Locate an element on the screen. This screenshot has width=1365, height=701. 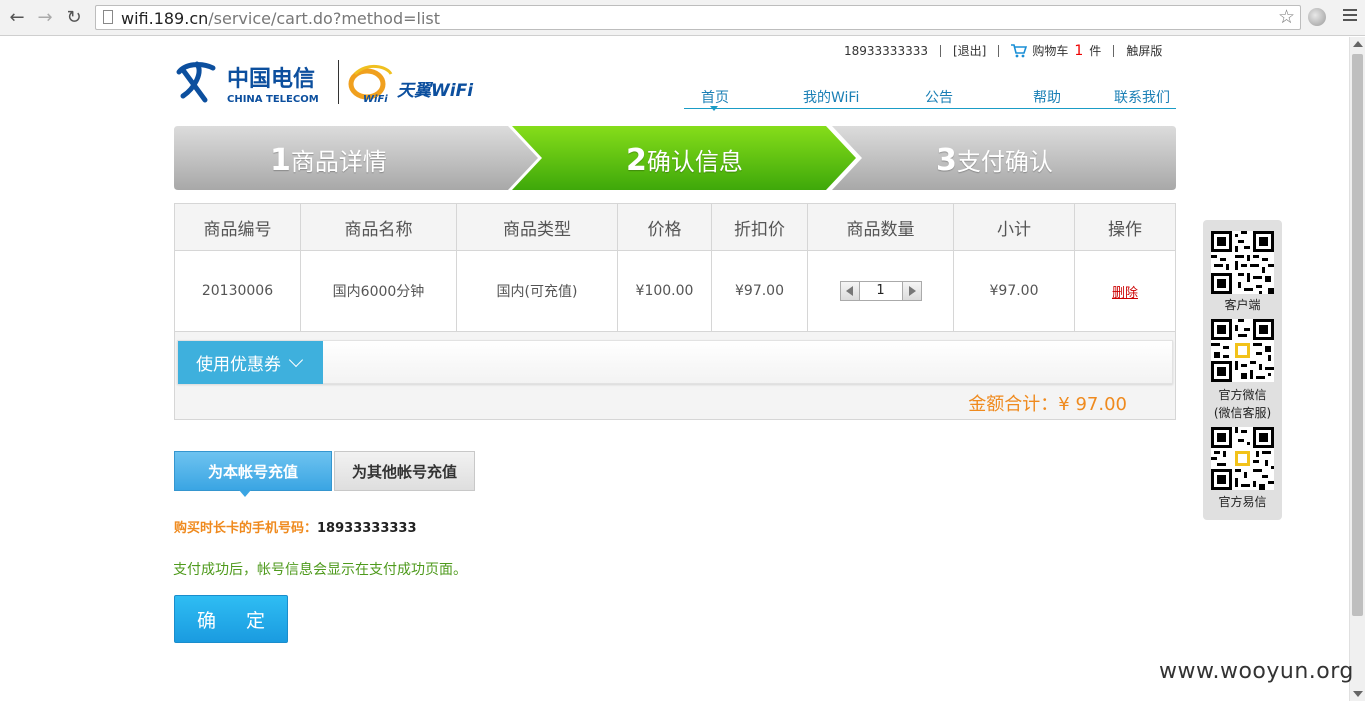
step-3-text: 支付确认 is located at coordinates (1004, 162).